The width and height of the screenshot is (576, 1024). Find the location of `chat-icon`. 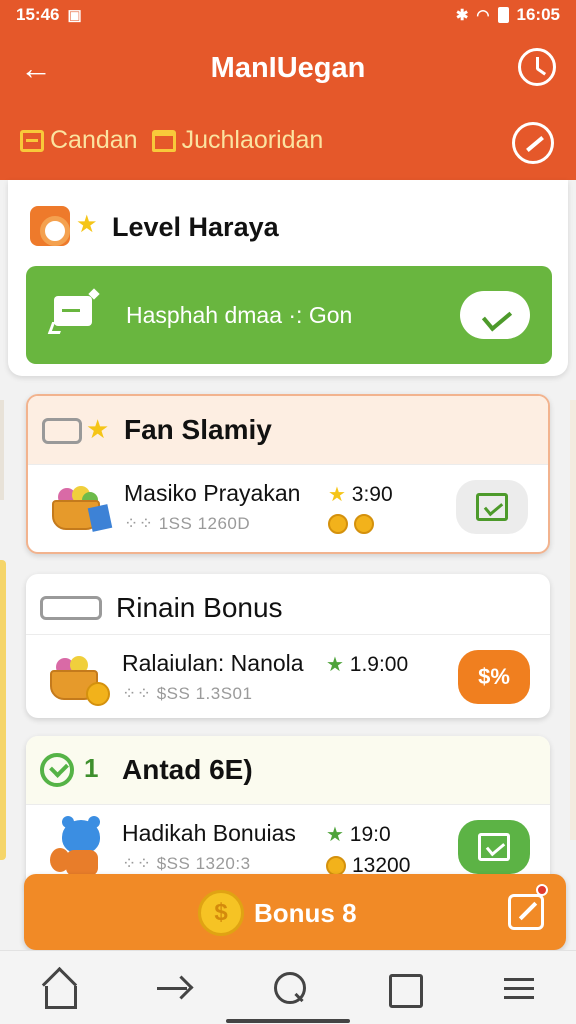

chat-icon is located at coordinates (73, 312).